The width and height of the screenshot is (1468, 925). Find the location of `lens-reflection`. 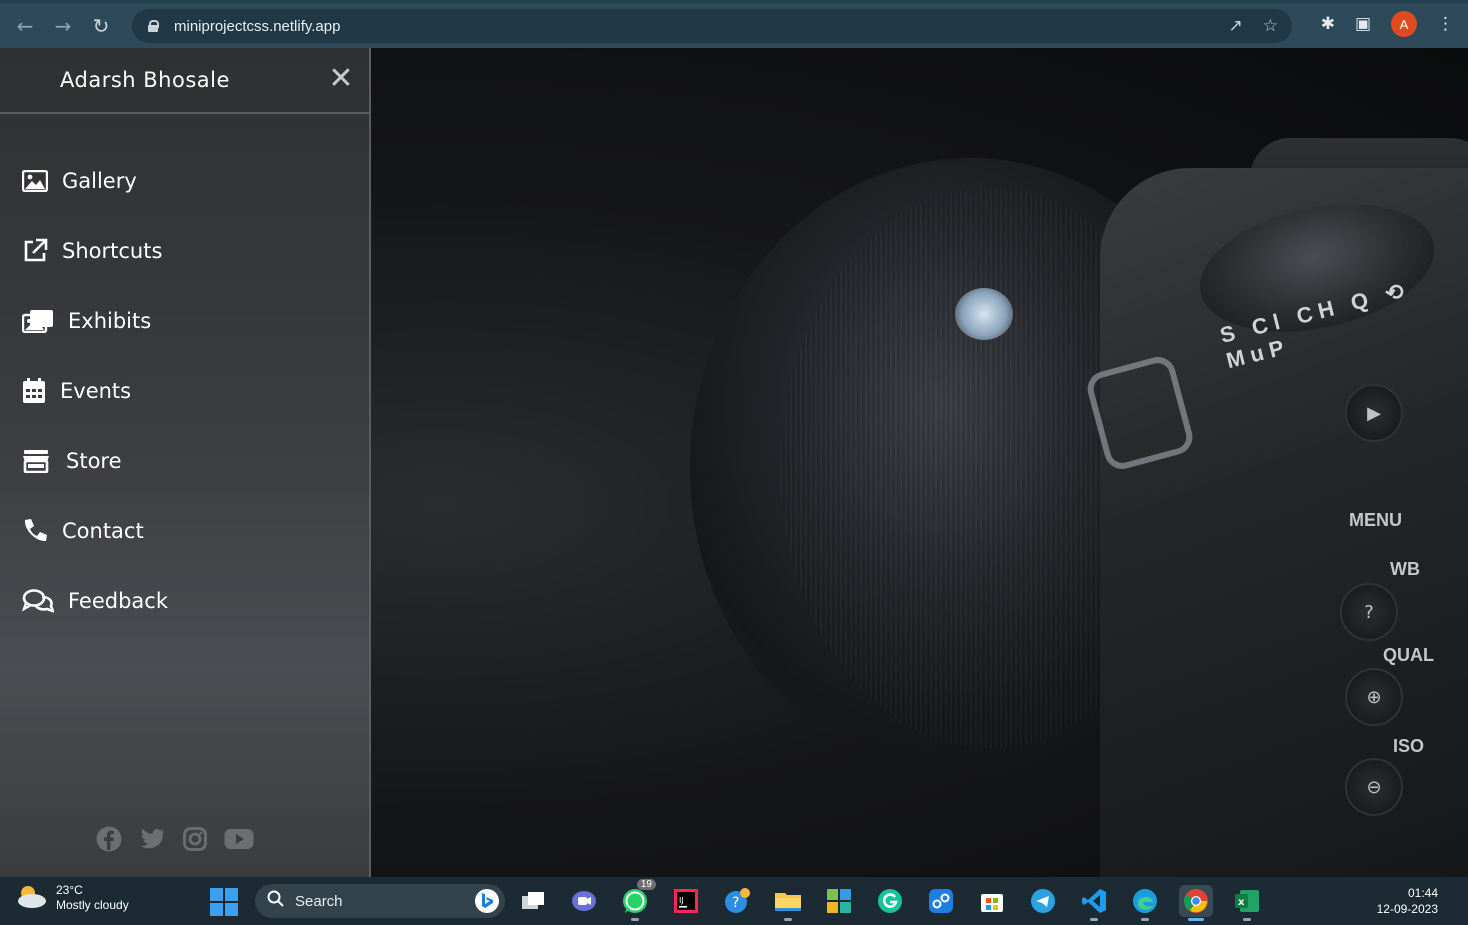

lens-reflection is located at coordinates (984, 314).